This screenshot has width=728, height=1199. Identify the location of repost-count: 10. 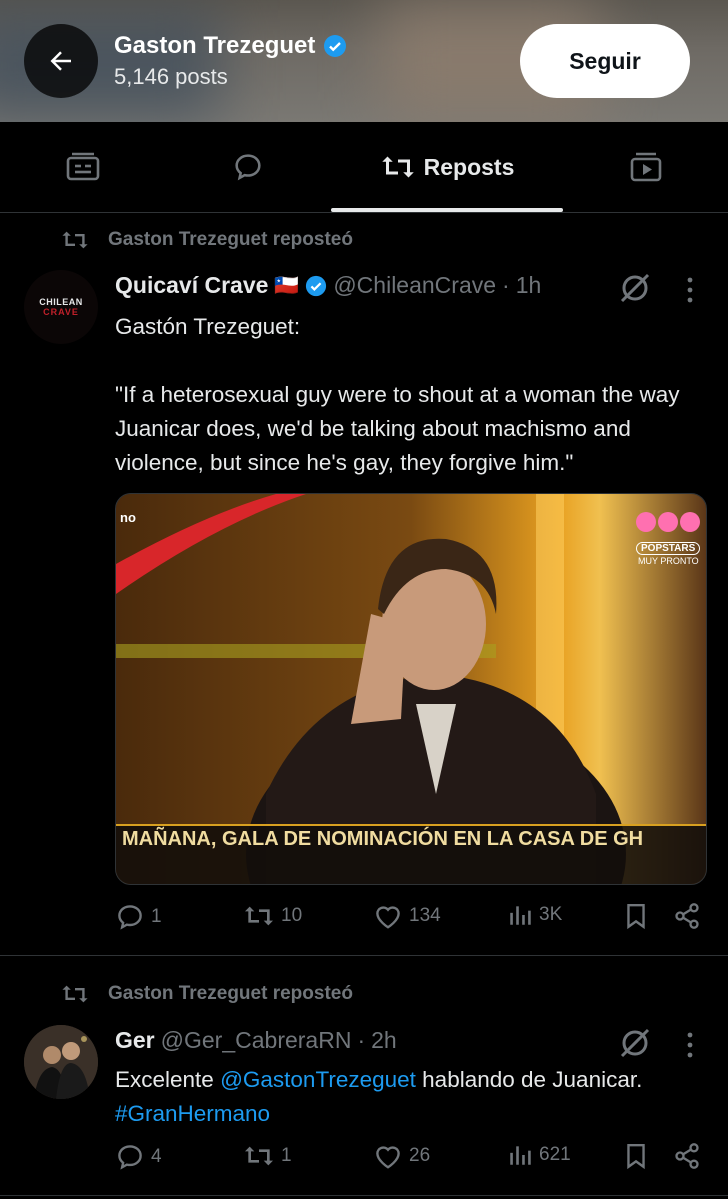
(292, 915).